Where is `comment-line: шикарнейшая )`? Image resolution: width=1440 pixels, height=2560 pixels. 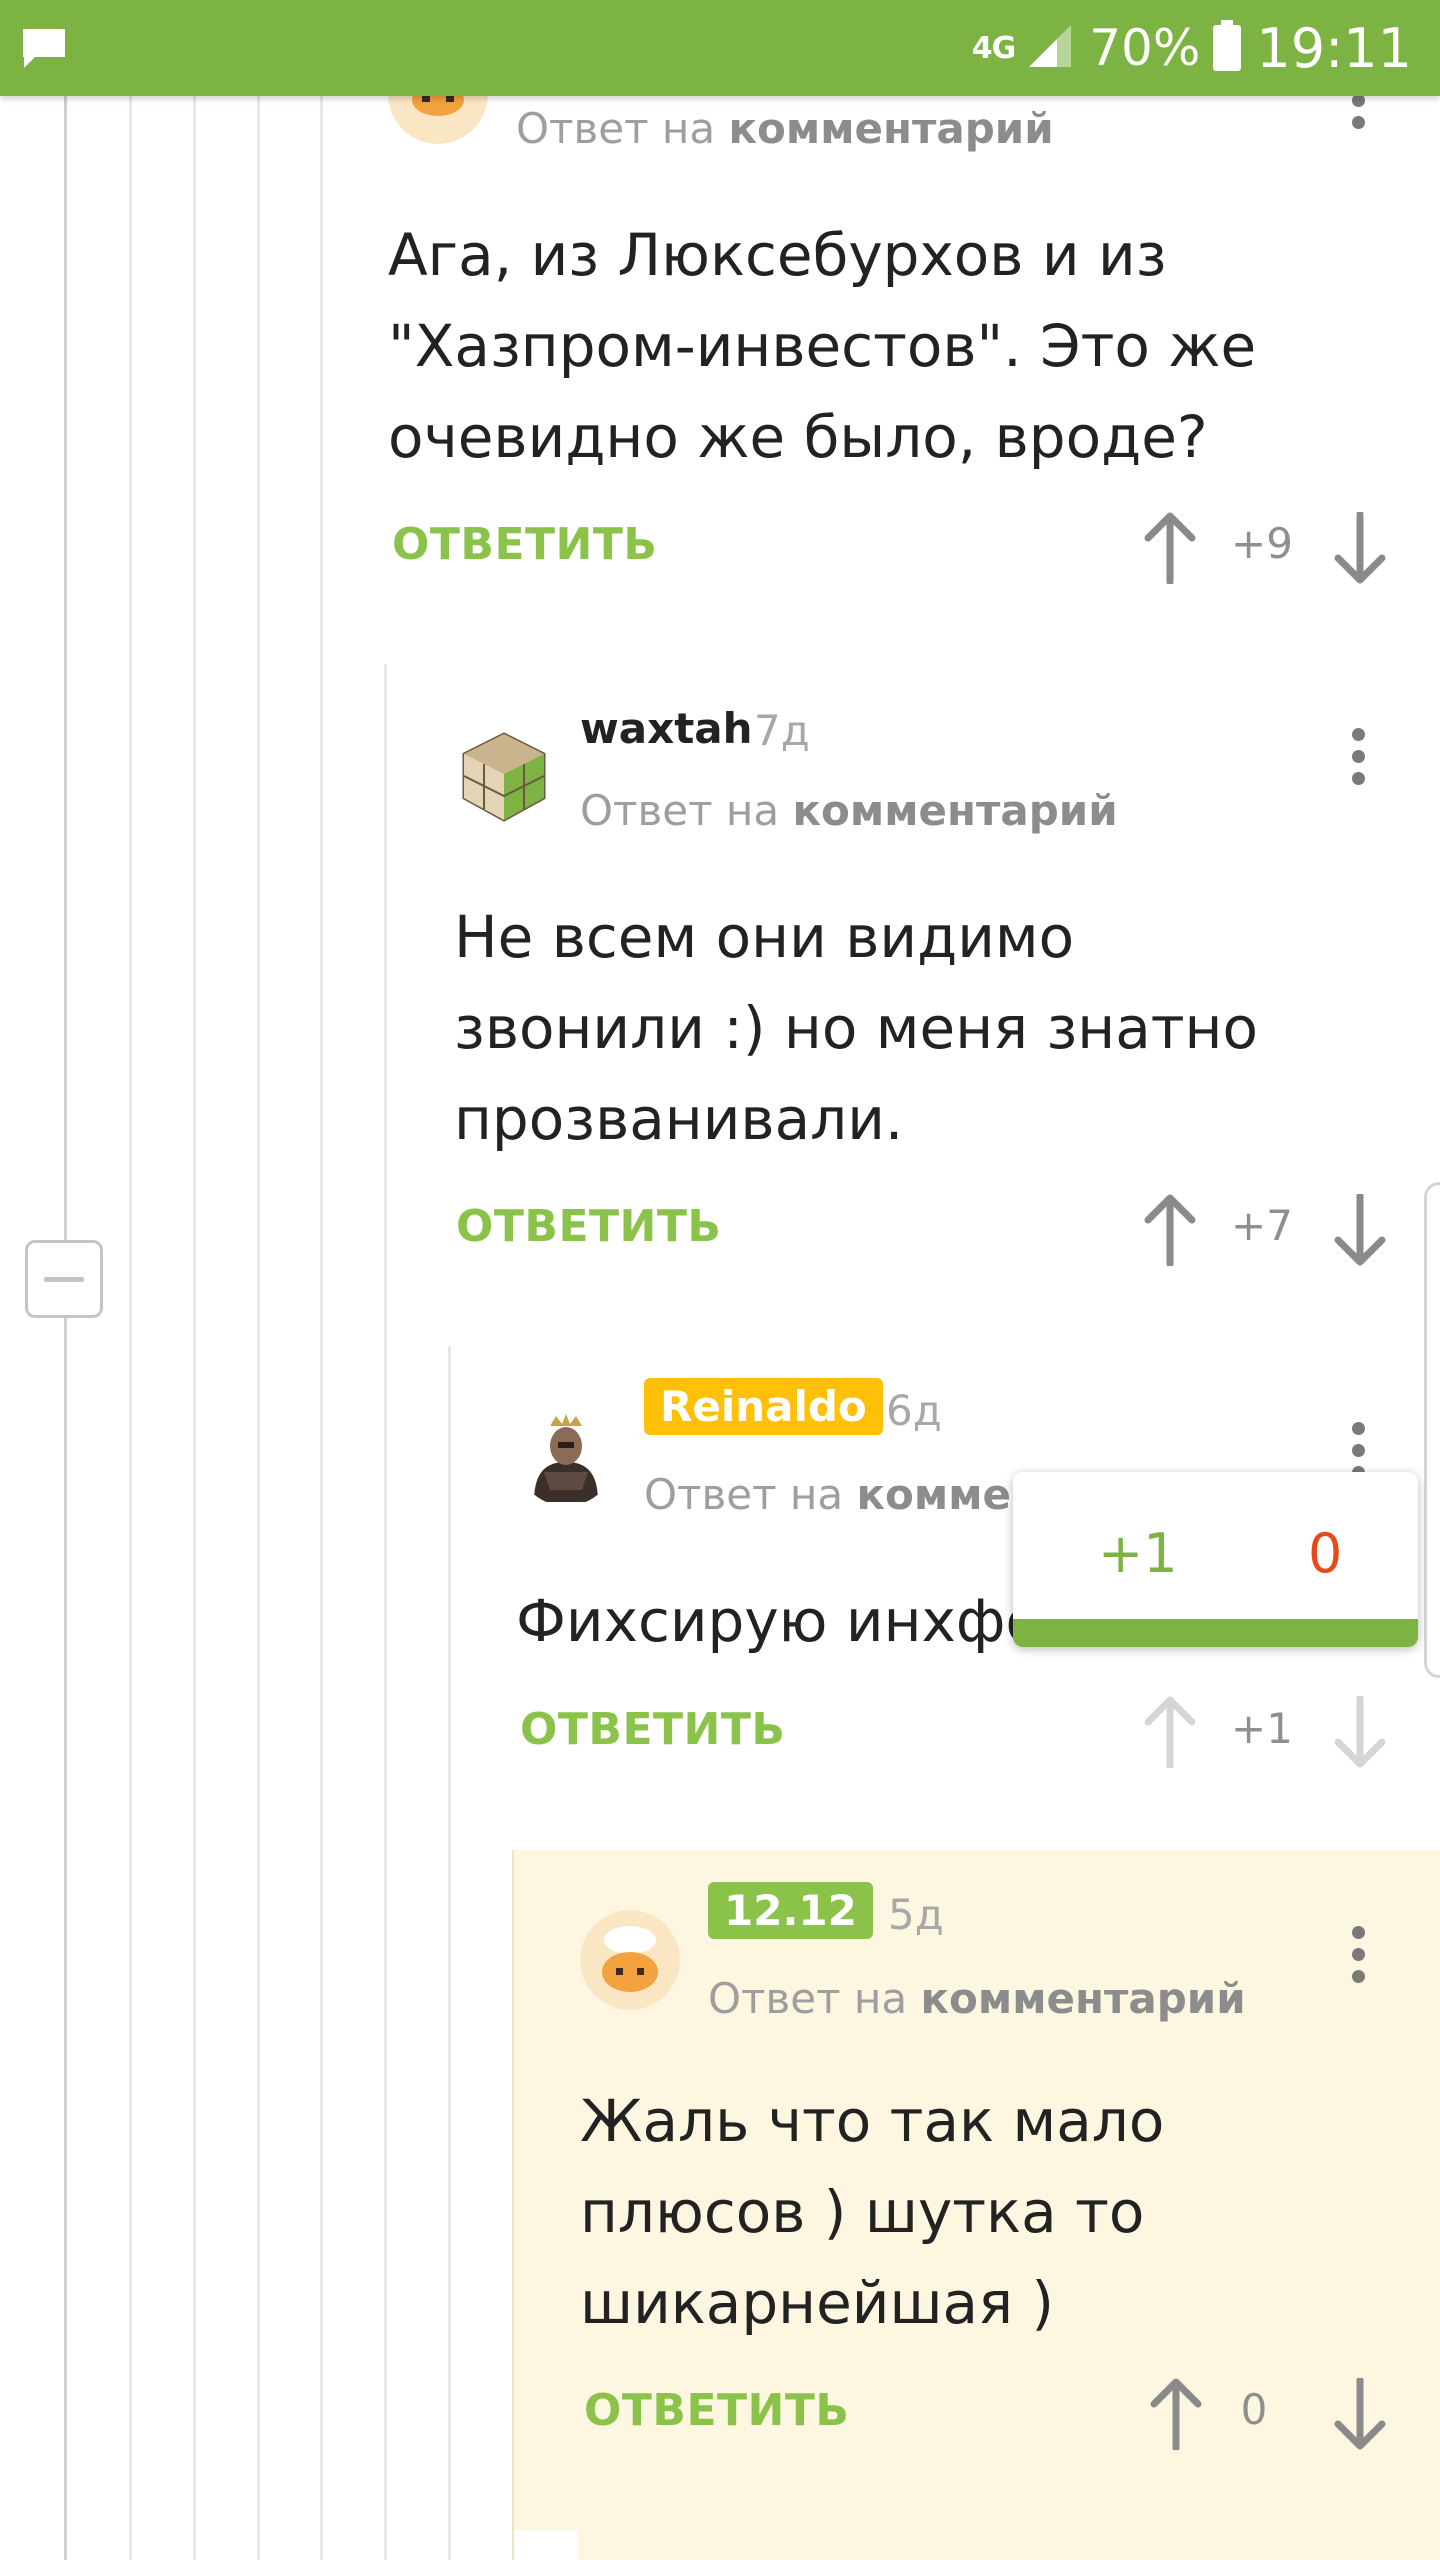
comment-line: шикарнейшая ) is located at coordinates (817, 2303).